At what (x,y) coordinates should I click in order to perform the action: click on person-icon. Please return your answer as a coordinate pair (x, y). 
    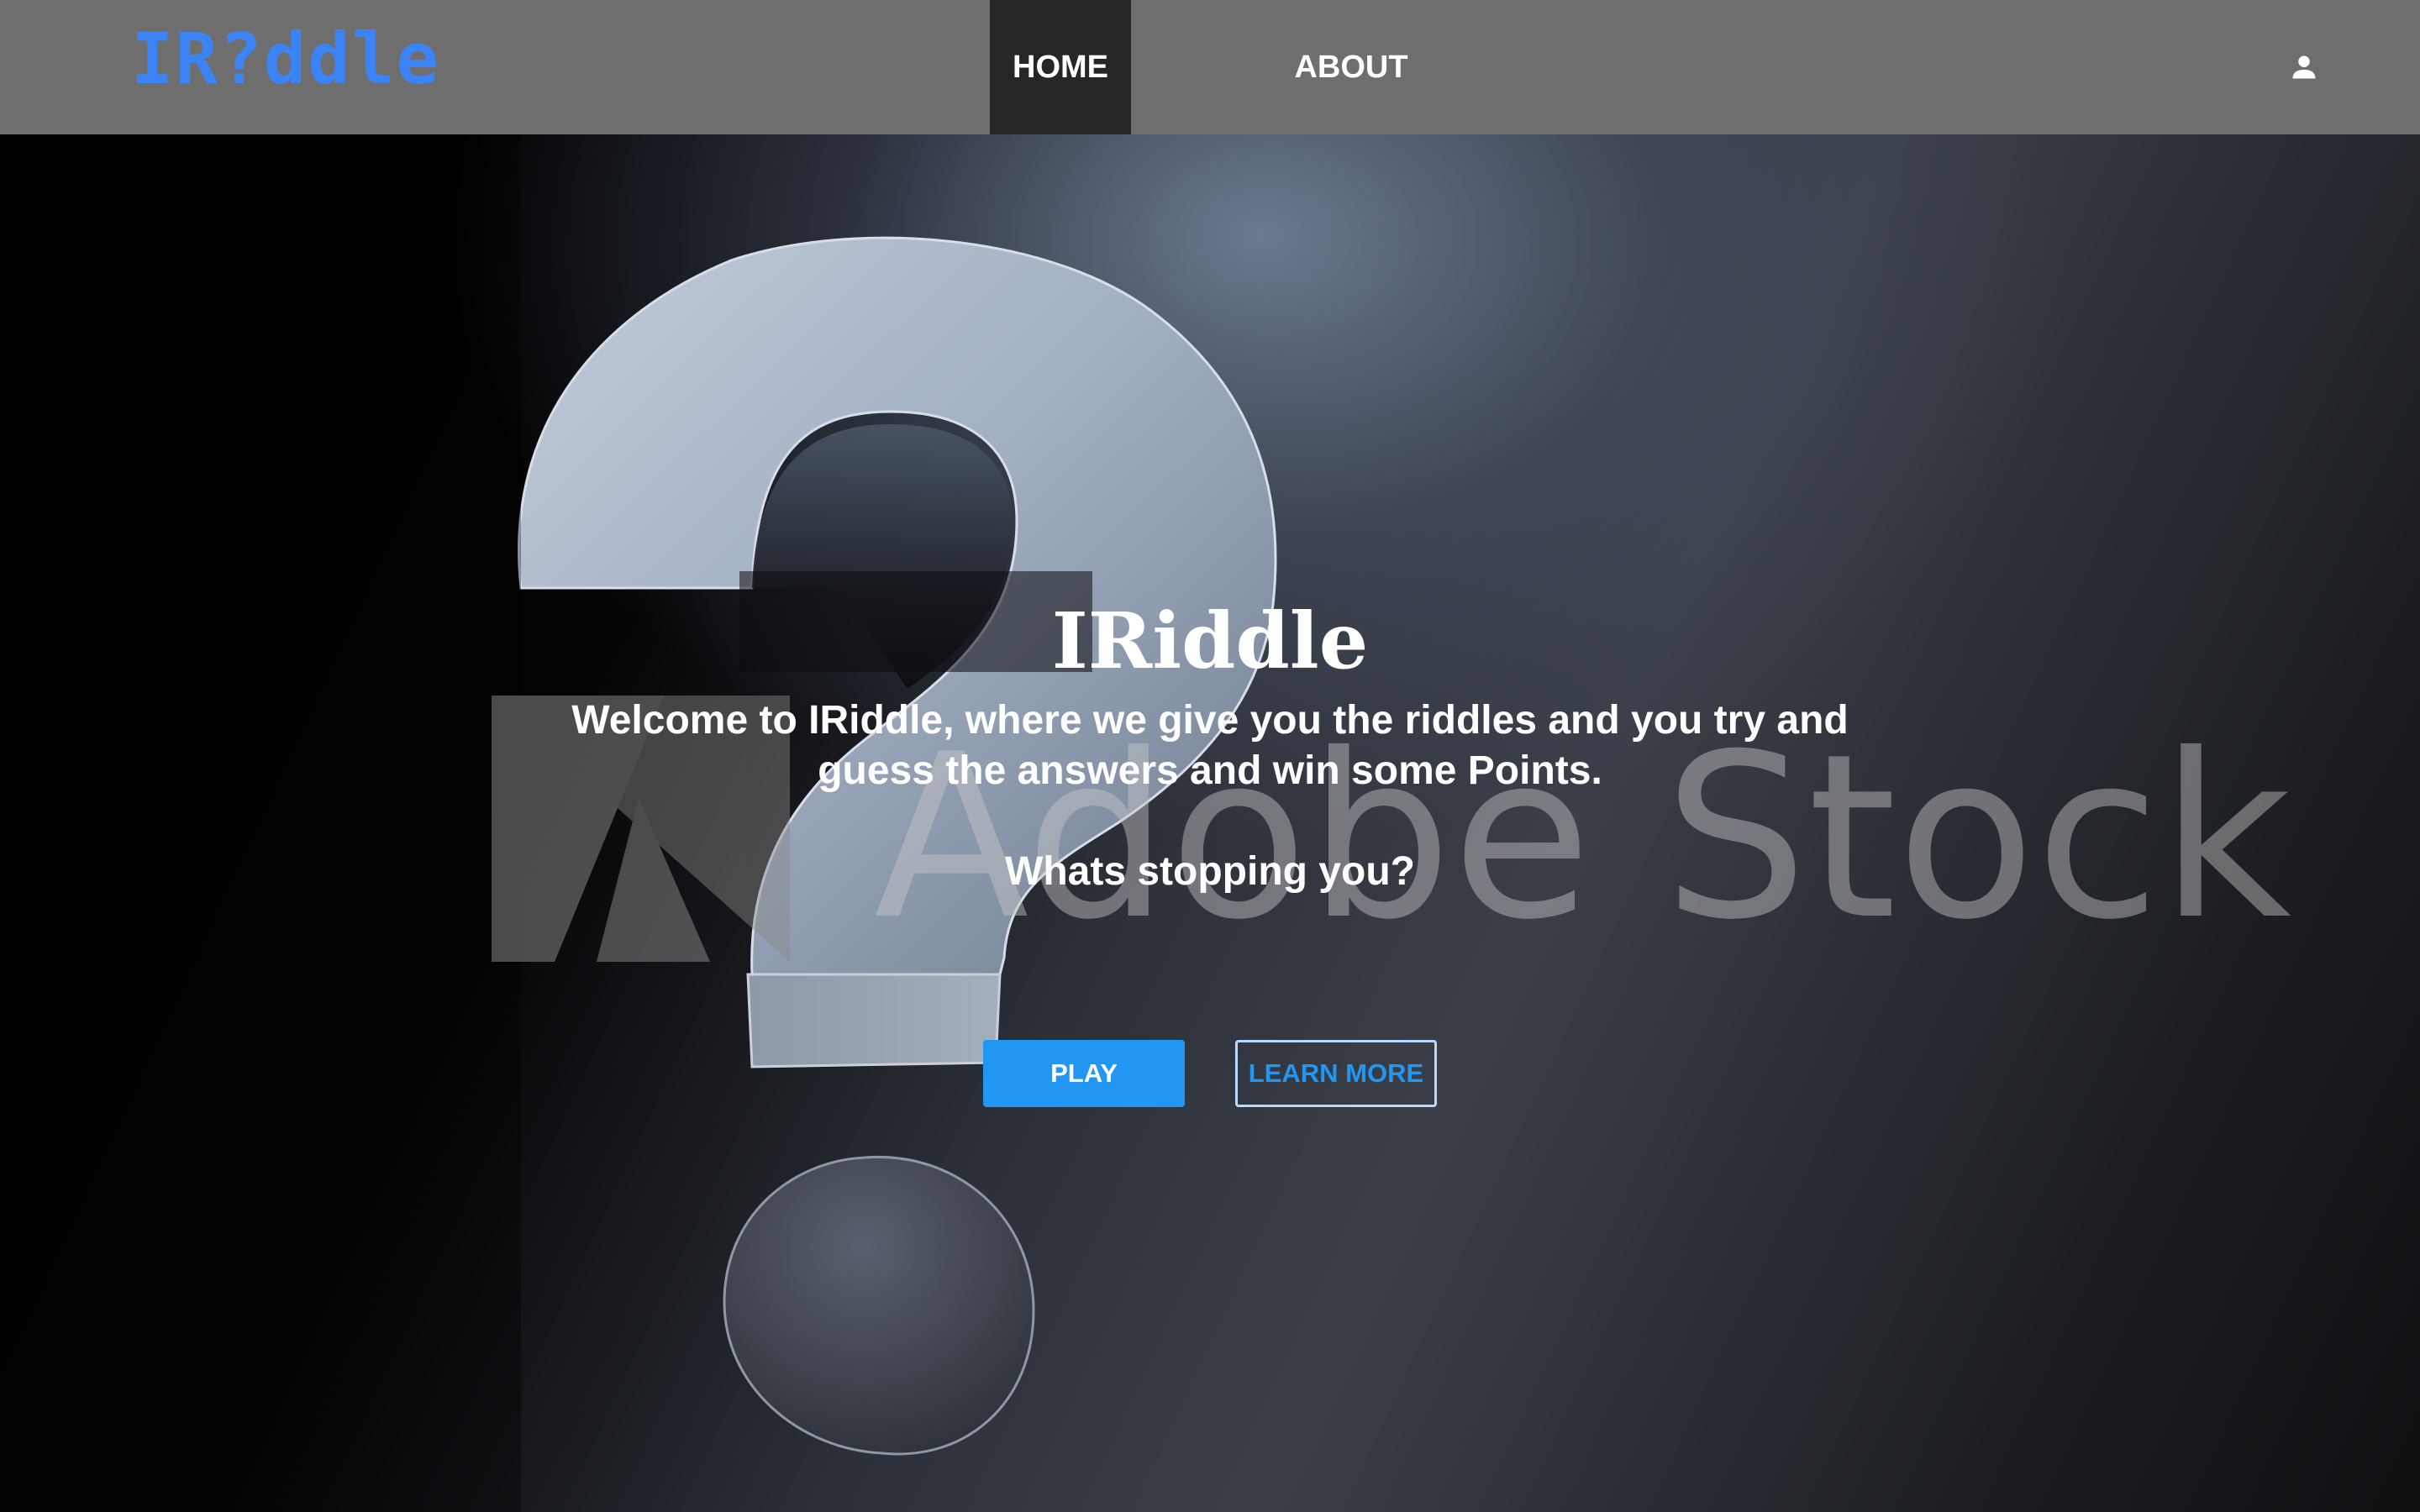
    Looking at the image, I should click on (2304, 67).